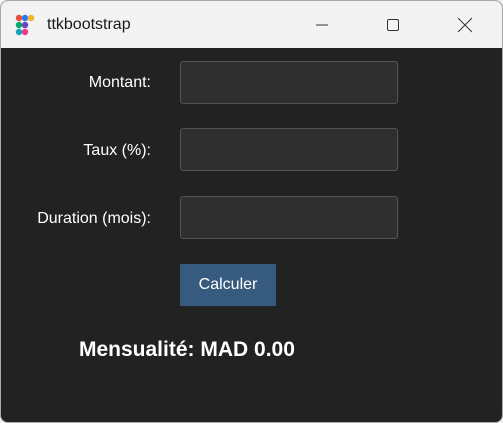 This screenshot has height=423, width=503. I want to click on title-bar: ttkbootstrap, so click(251, 24).